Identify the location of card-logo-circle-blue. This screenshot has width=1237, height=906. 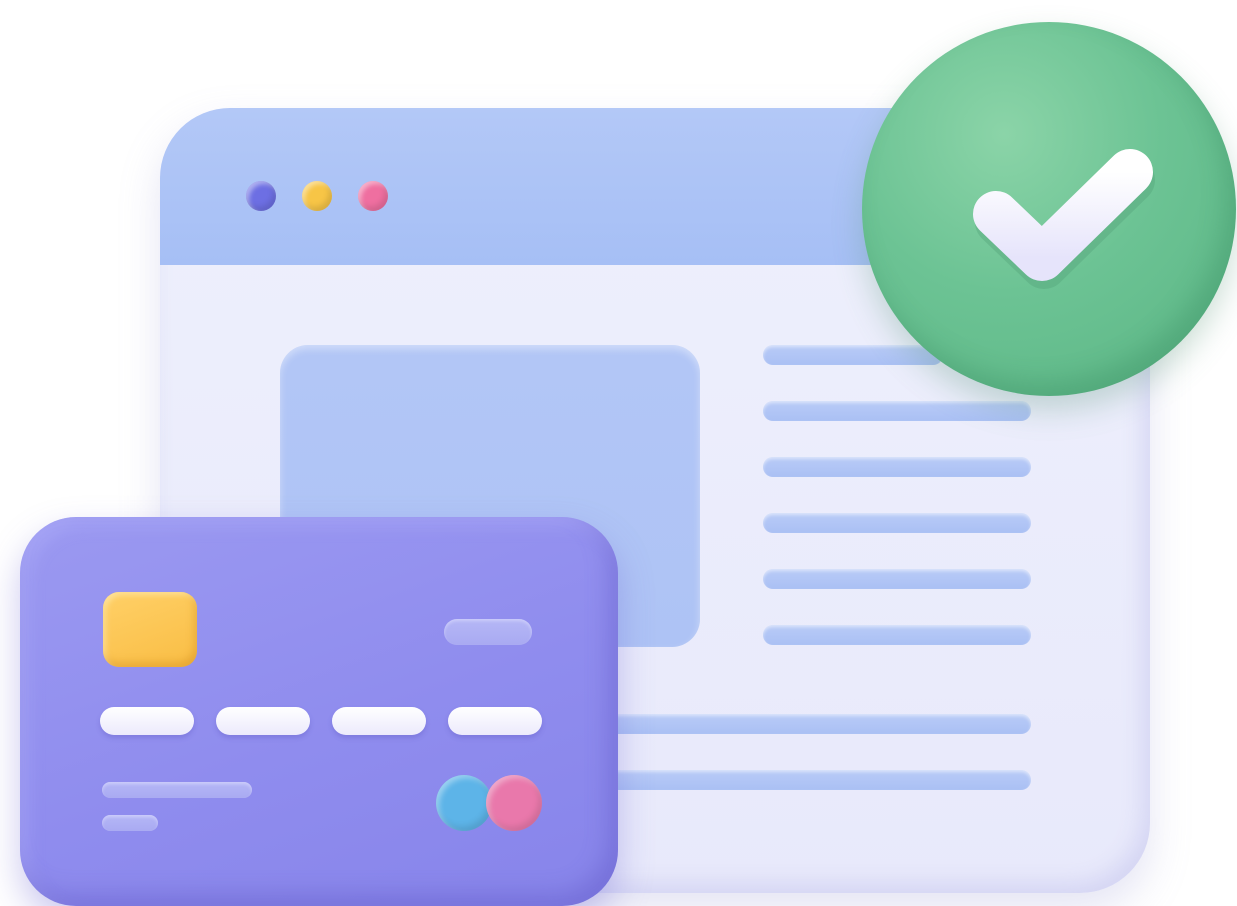
(464, 803).